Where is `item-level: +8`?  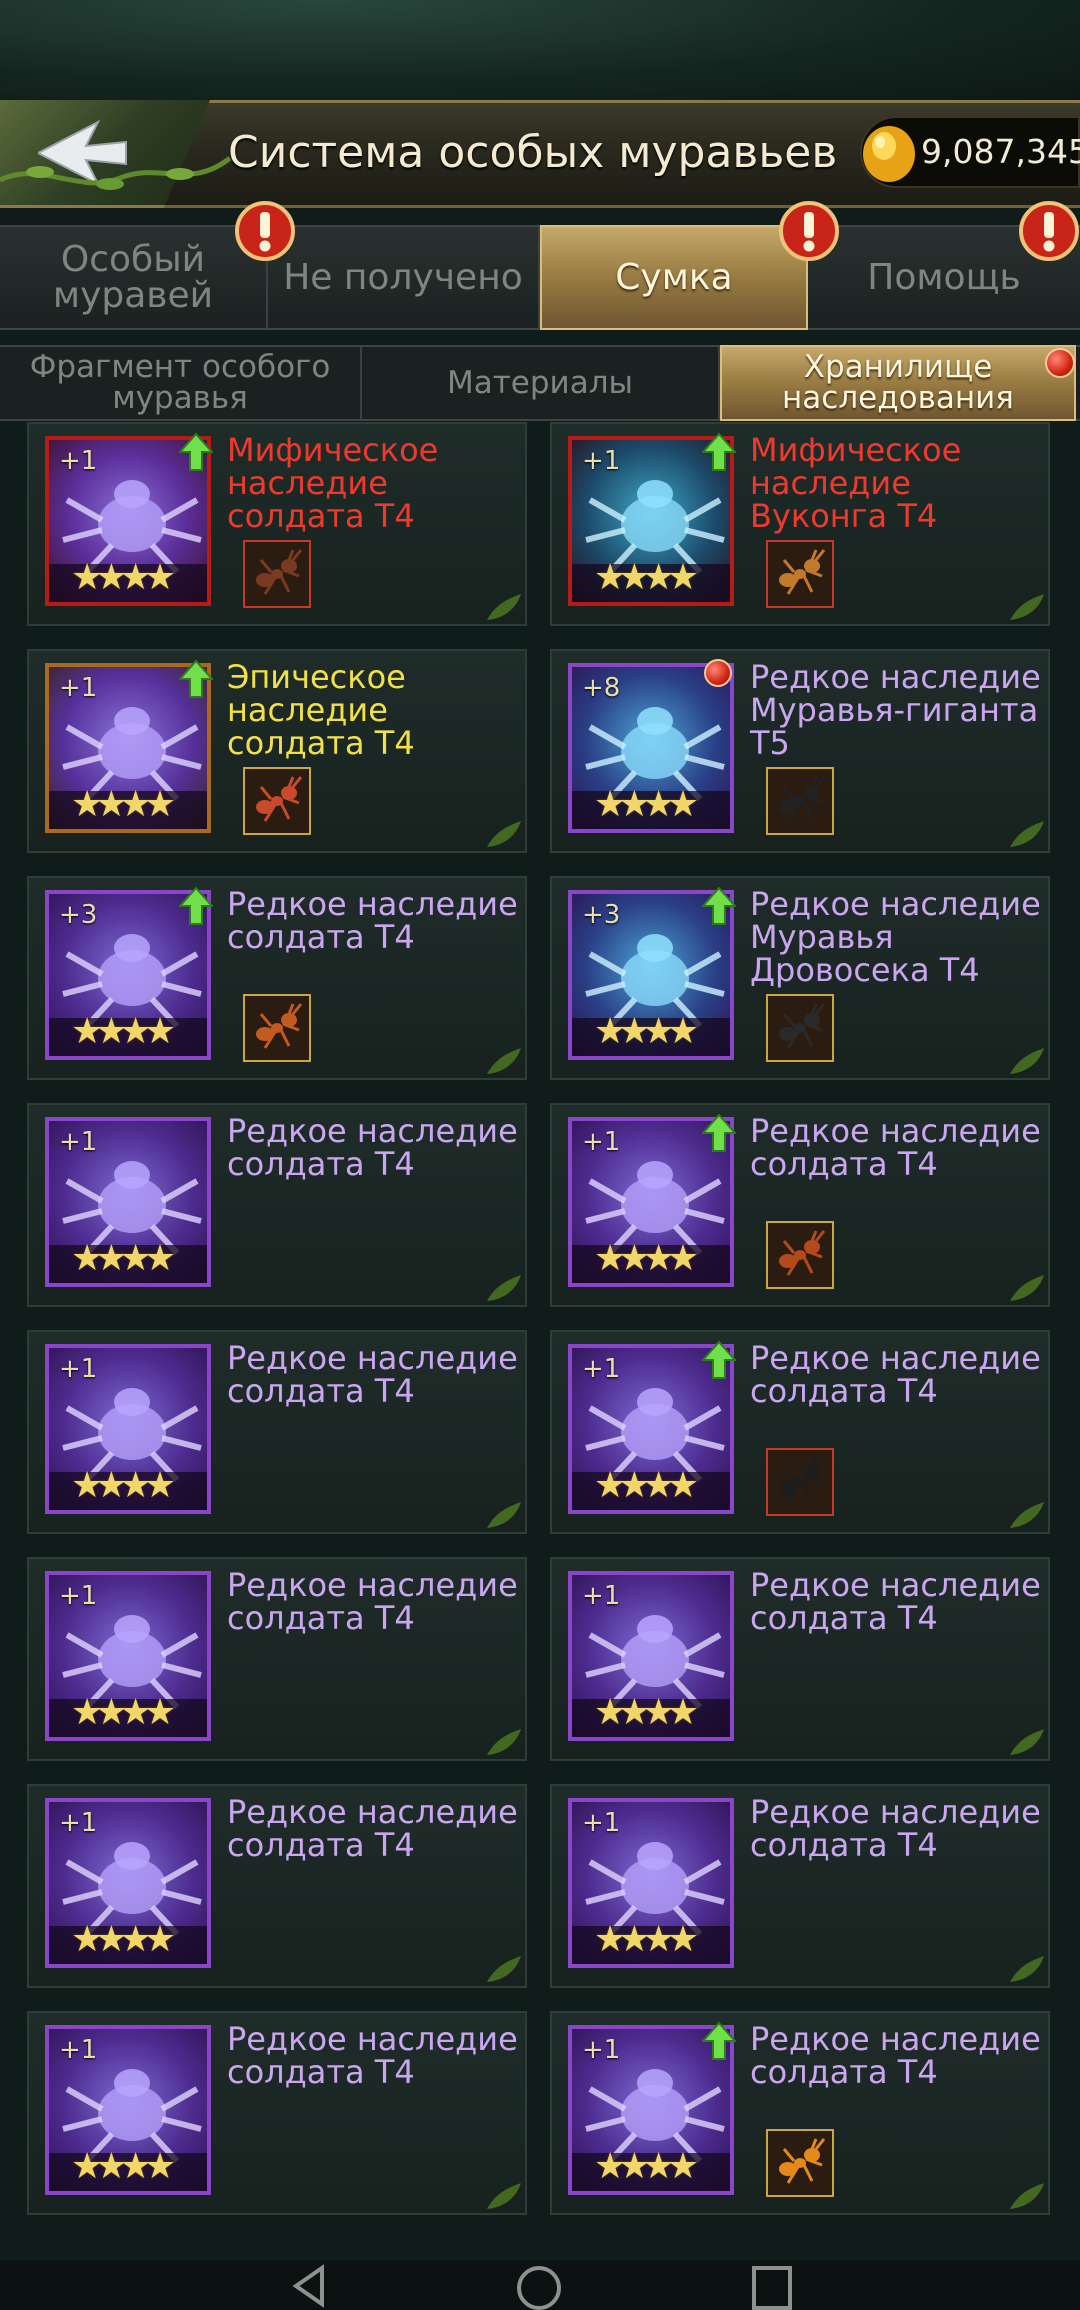
item-level: +8 is located at coordinates (601, 688).